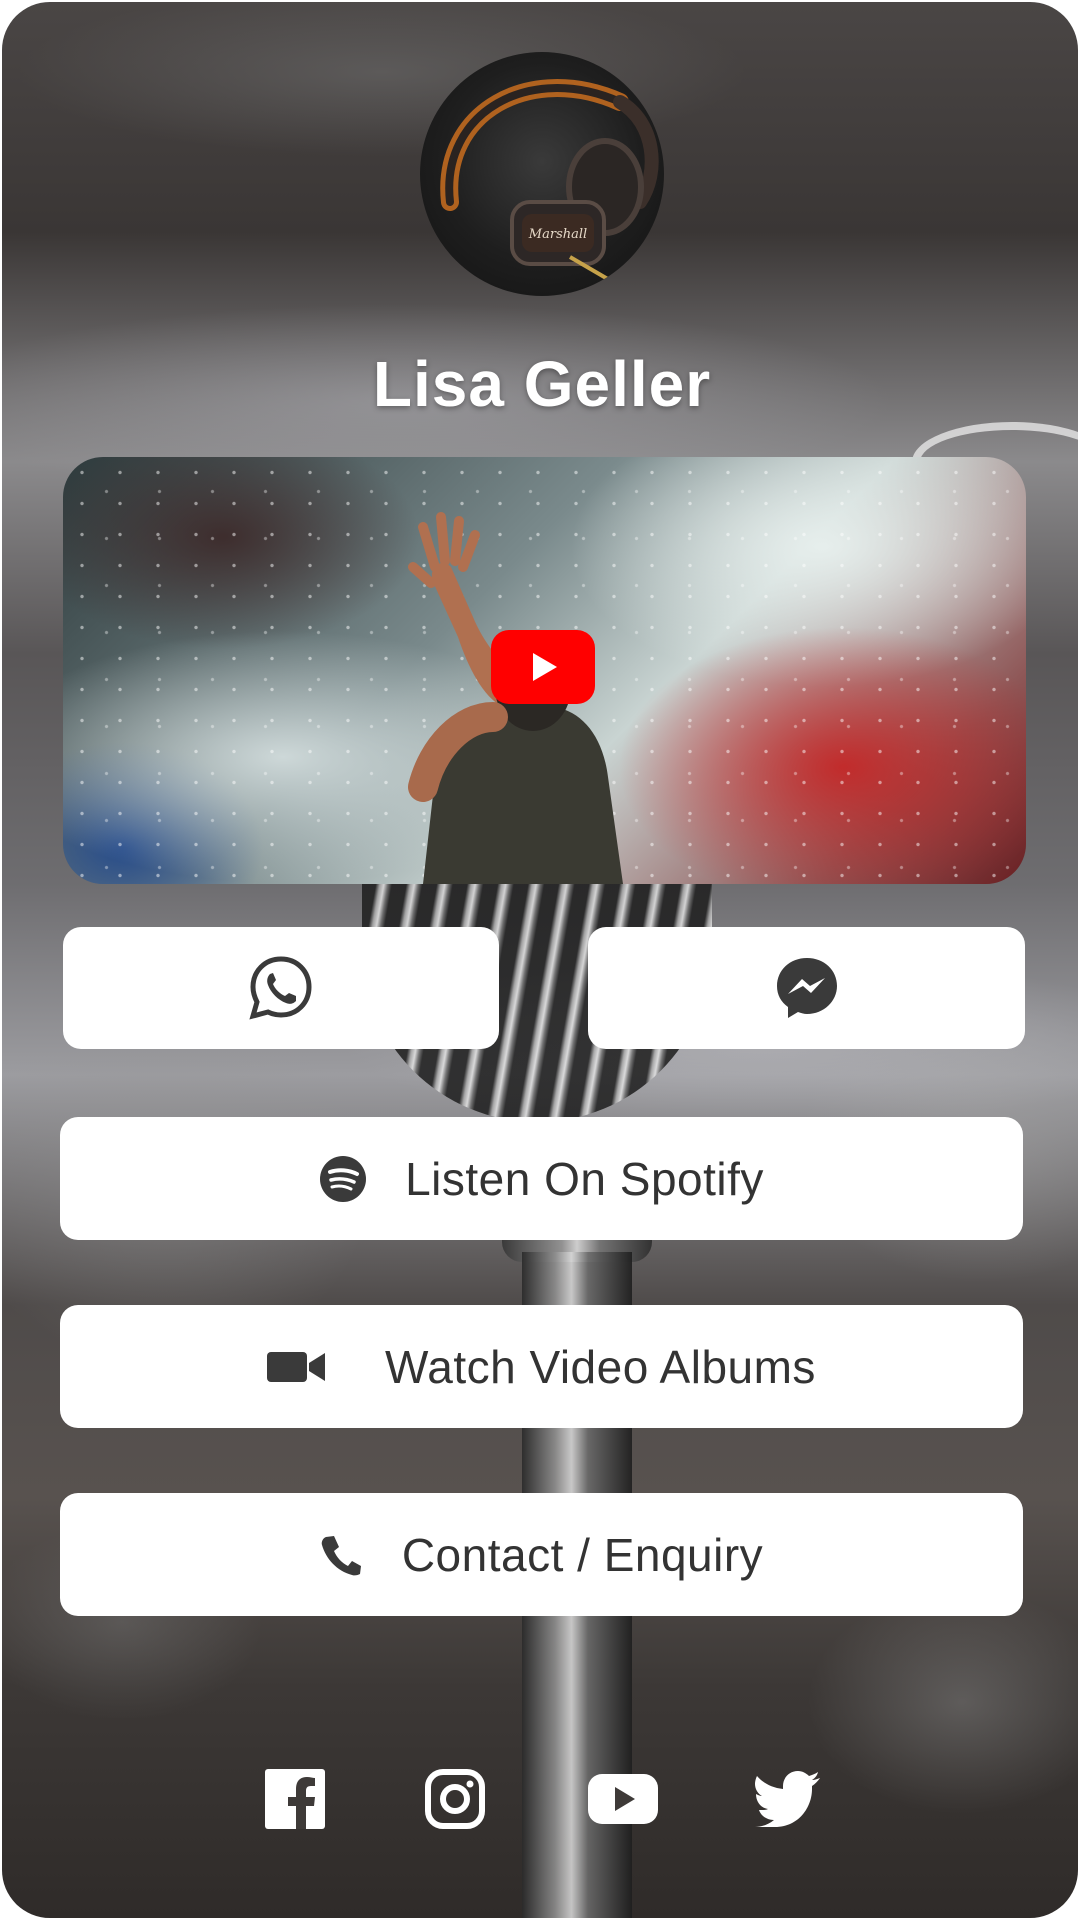 The height and width of the screenshot is (1920, 1080). I want to click on contact-button-label: Contact / Enquiry, so click(582, 1554).